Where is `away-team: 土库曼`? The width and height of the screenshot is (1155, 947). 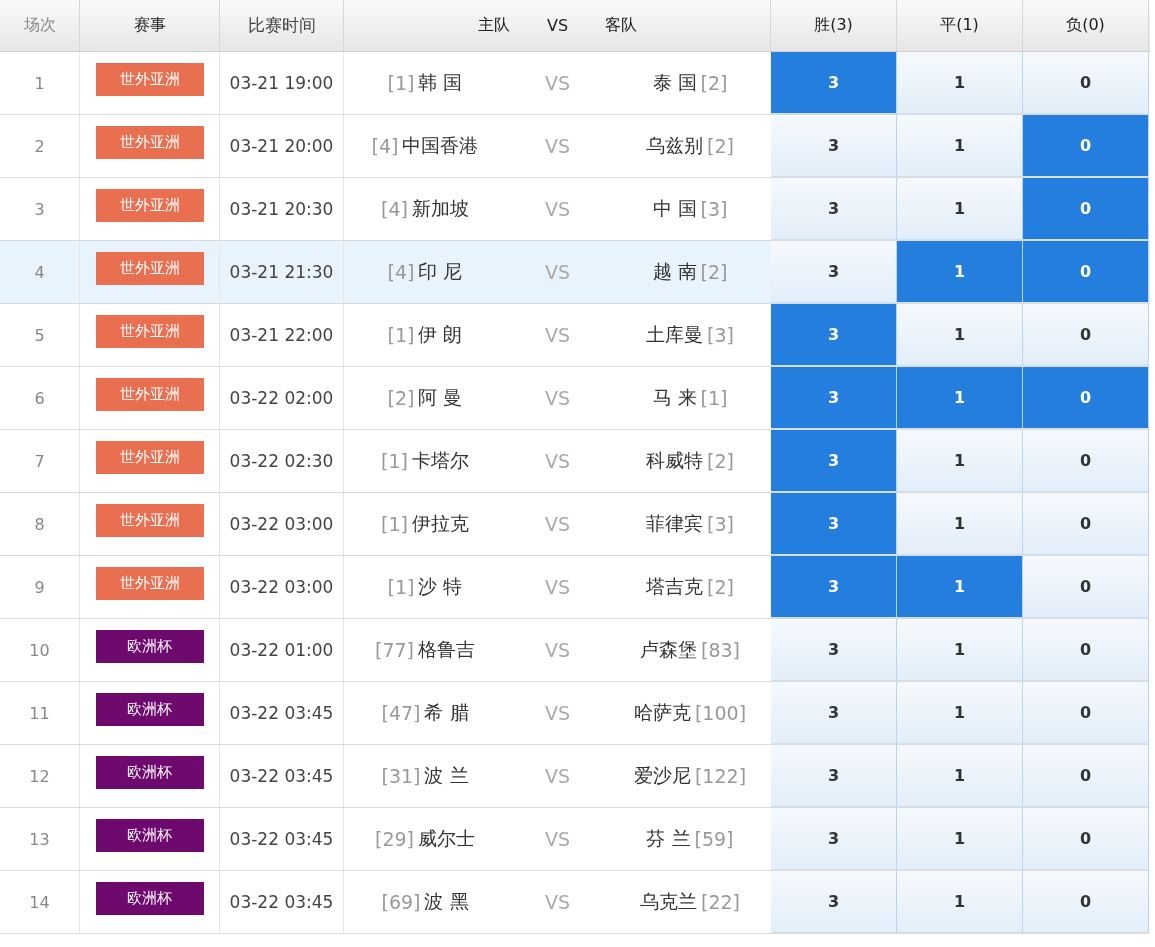 away-team: 土库曼 is located at coordinates (675, 334).